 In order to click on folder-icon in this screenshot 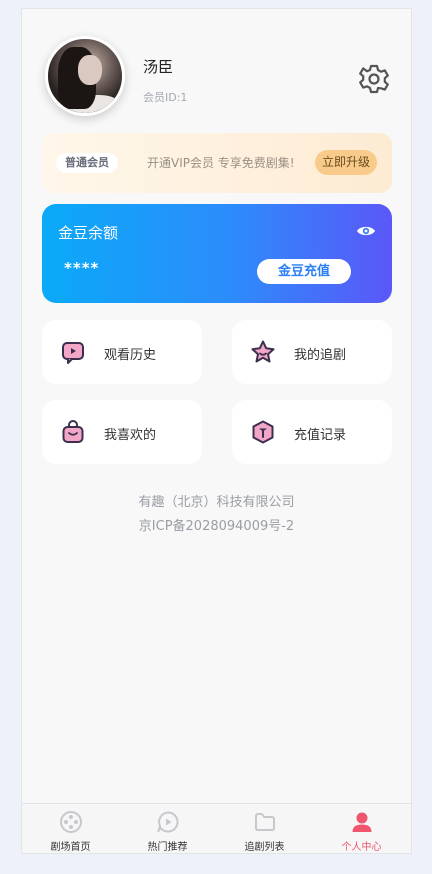, I will do `click(265, 822)`.